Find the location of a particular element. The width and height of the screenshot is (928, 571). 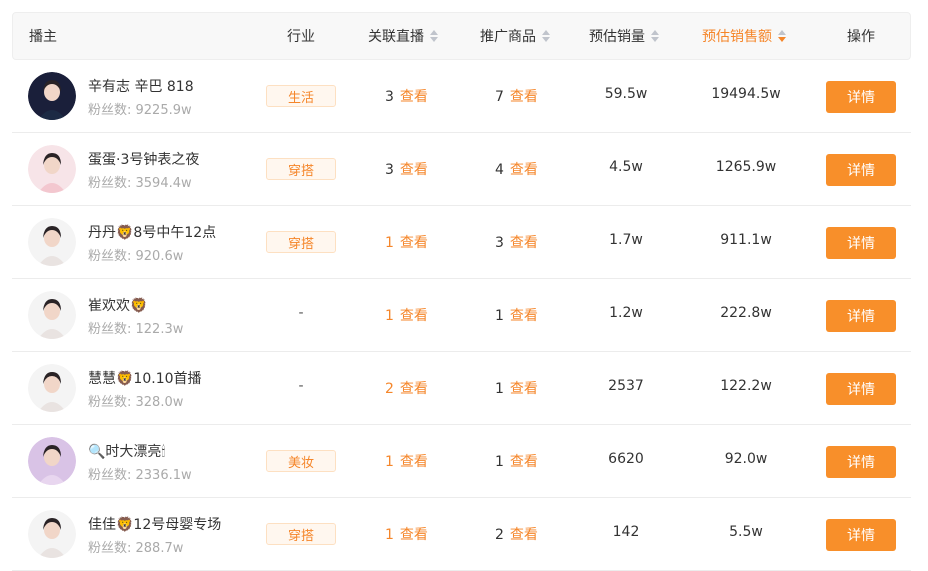

goods-count: 3 查看 is located at coordinates (516, 242).